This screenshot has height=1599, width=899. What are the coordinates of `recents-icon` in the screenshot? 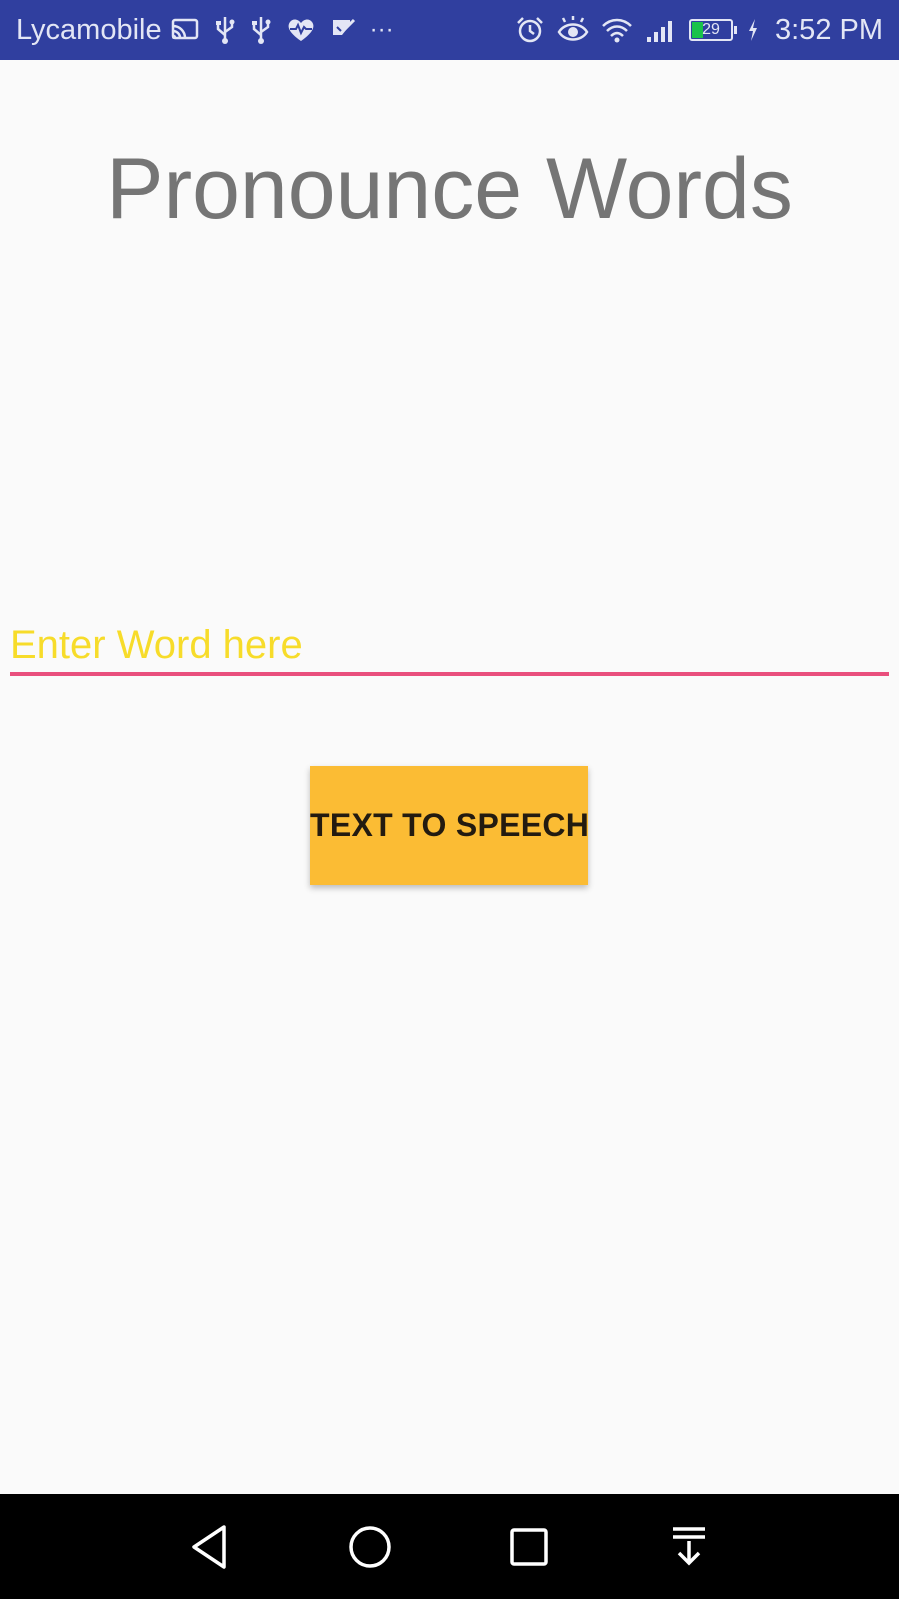 It's located at (529, 1547).